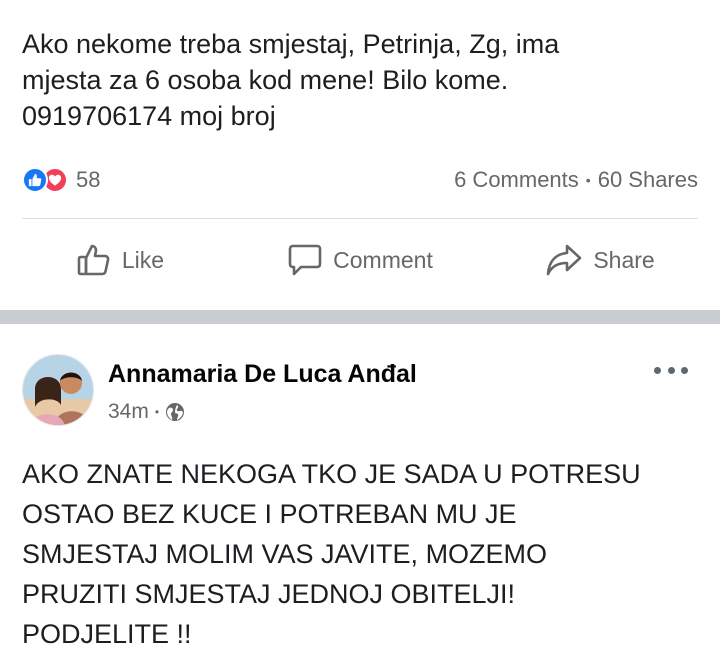  What do you see at coordinates (360, 180) in the screenshot?
I see `post-stats-bar: 58 6 Comments • 60 Shares` at bounding box center [360, 180].